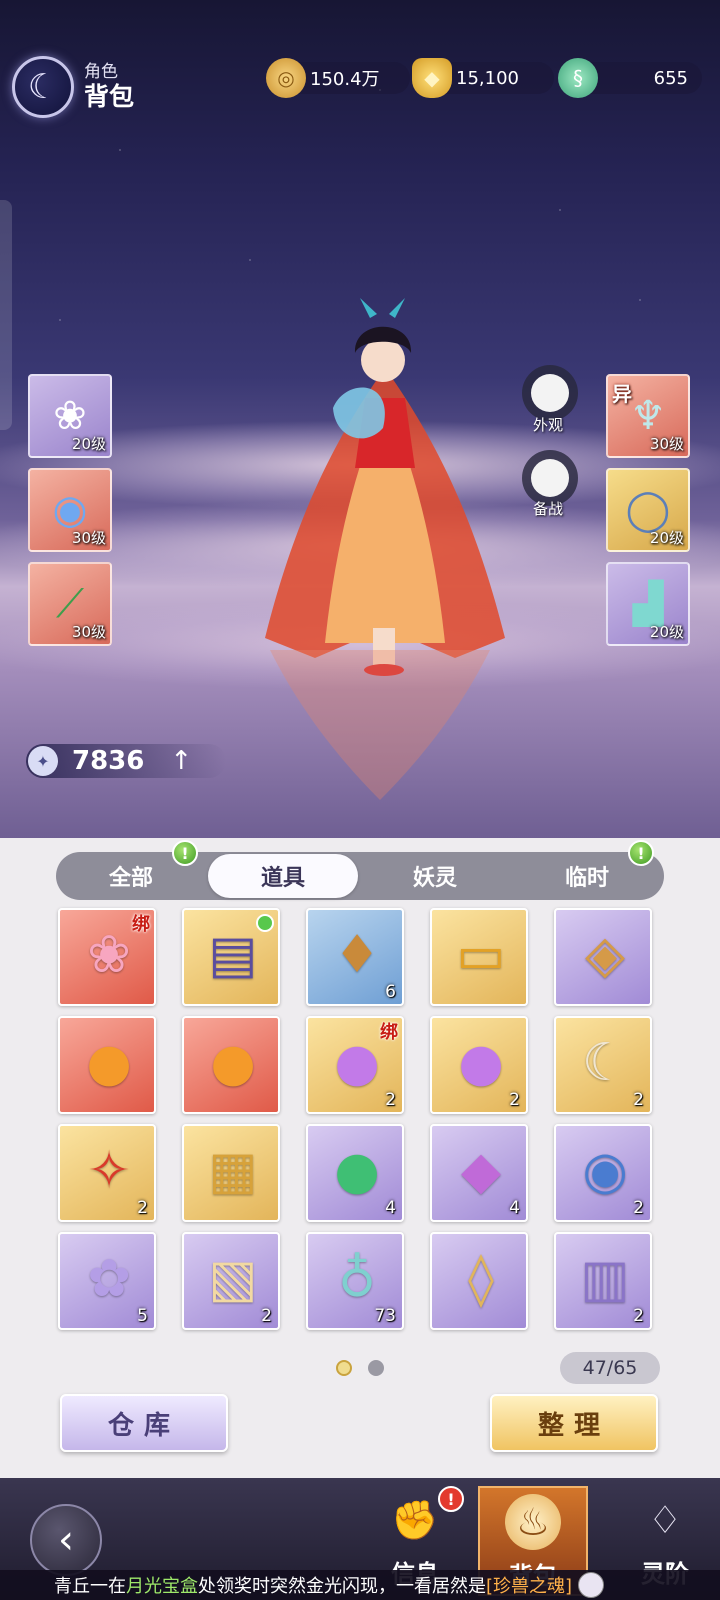 The width and height of the screenshot is (720, 1600). I want to click on bag-capacity: 47/65, so click(610, 1368).